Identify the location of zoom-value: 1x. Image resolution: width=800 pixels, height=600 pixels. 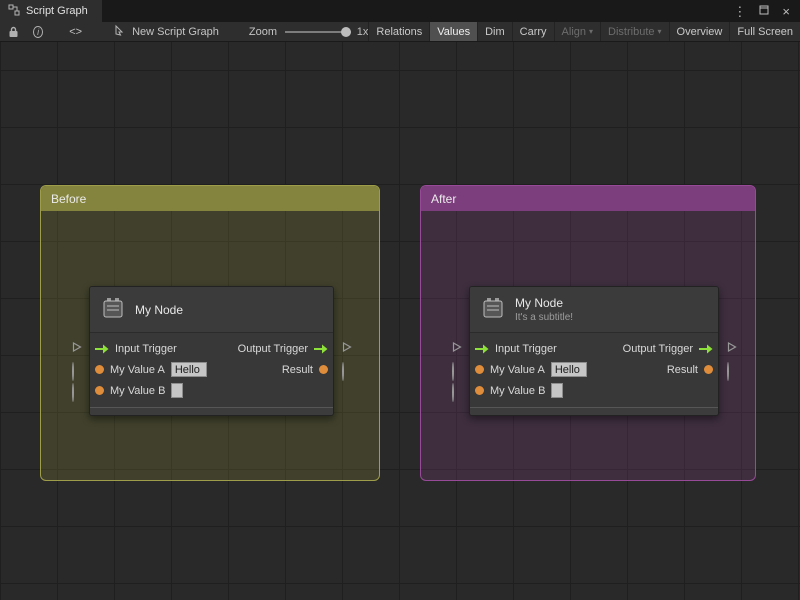
(362, 31).